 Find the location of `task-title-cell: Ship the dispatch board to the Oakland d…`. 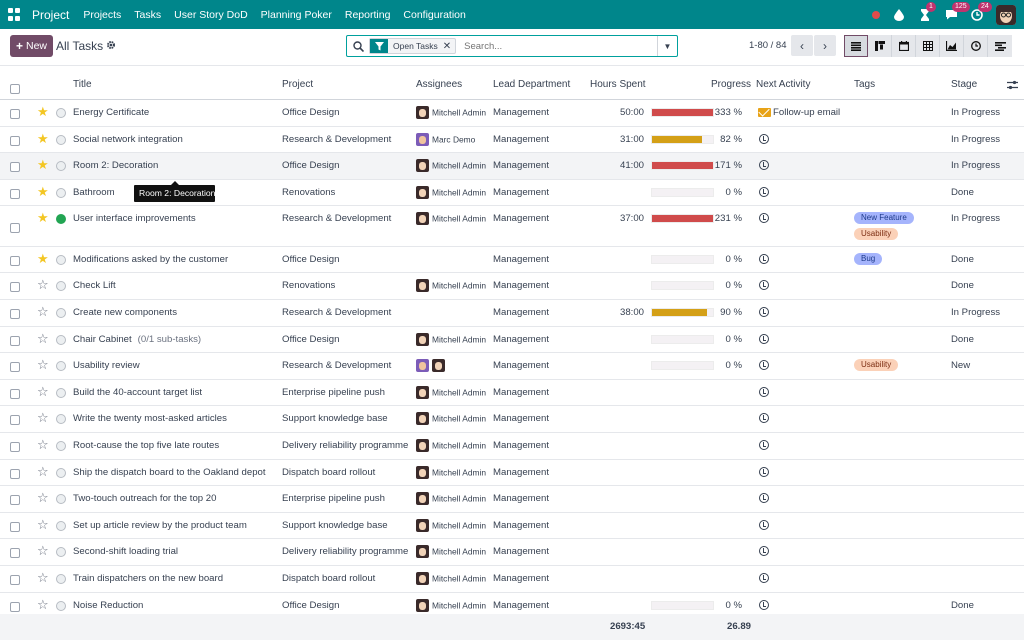

task-title-cell: Ship the dispatch board to the Oakland d… is located at coordinates (169, 472).